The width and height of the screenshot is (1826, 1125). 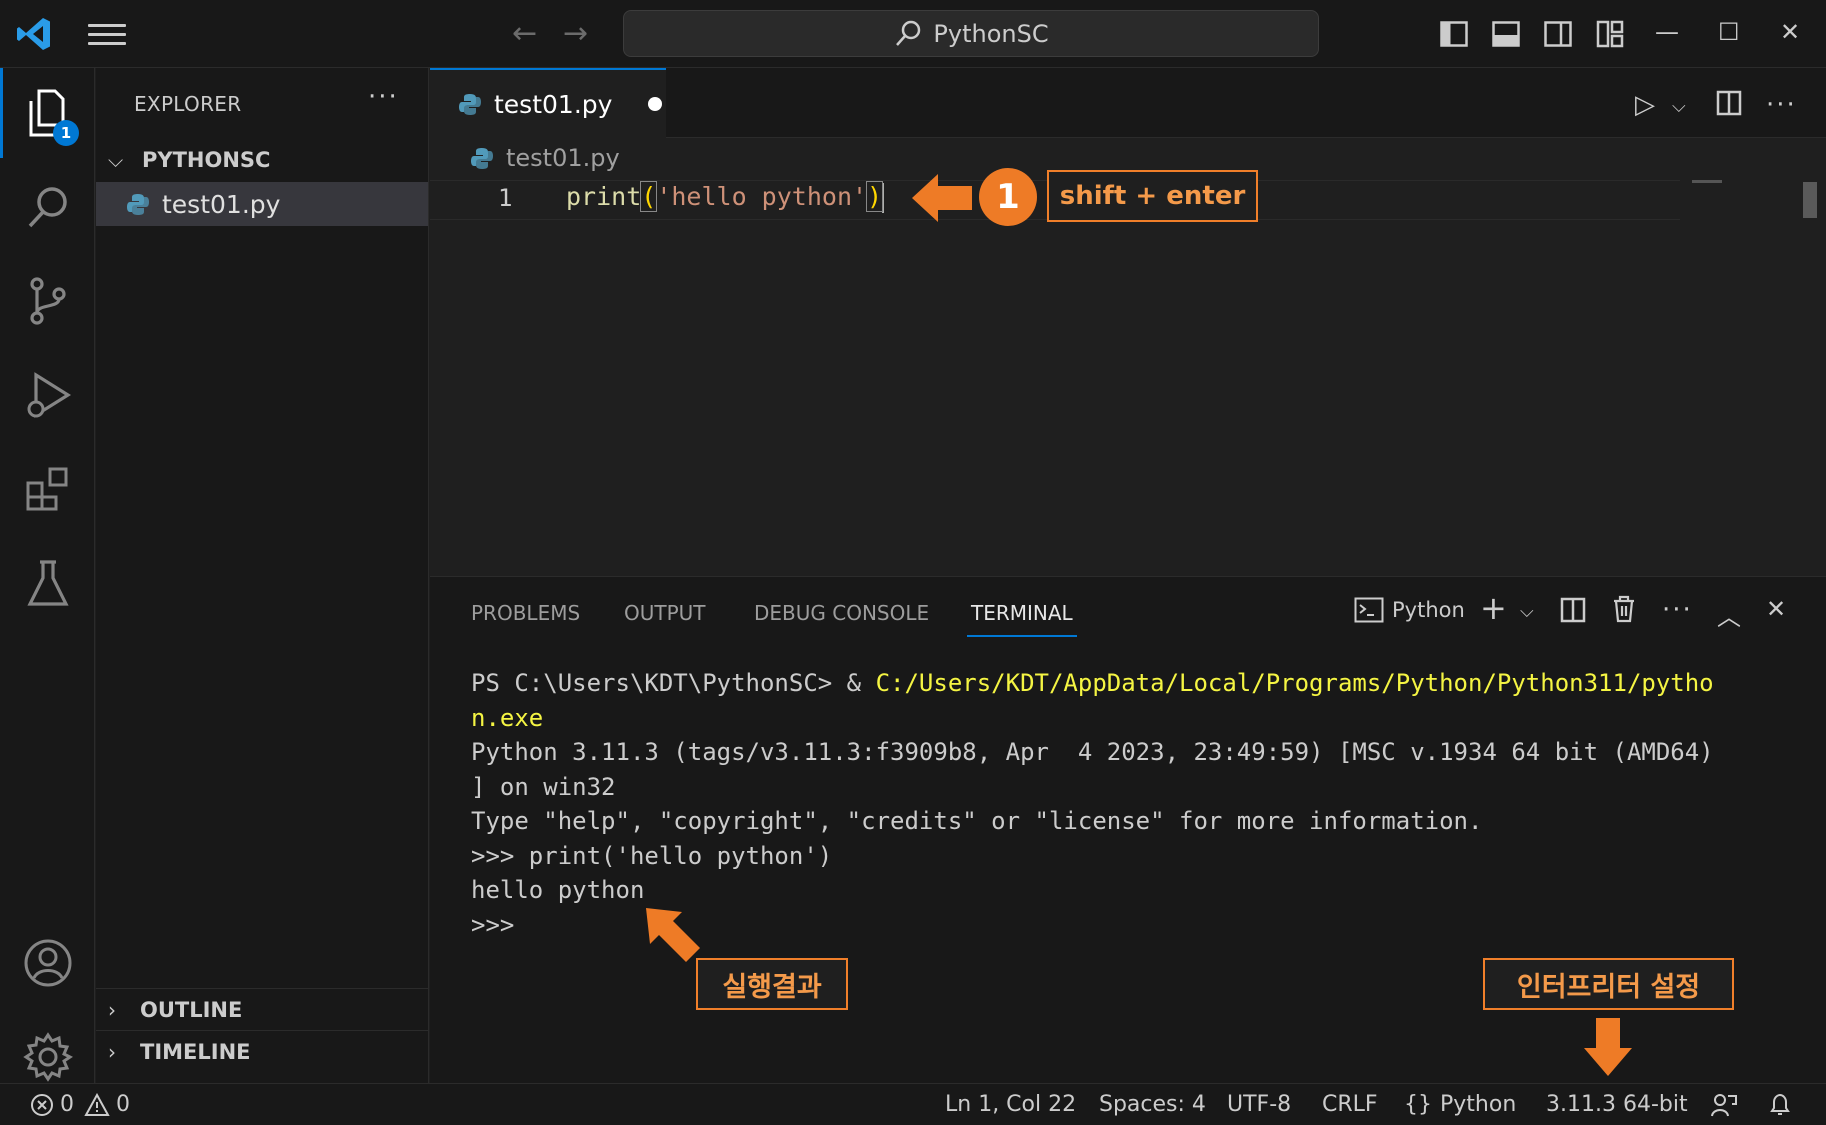 I want to click on breadcrumb: test01.py, so click(x=545, y=158).